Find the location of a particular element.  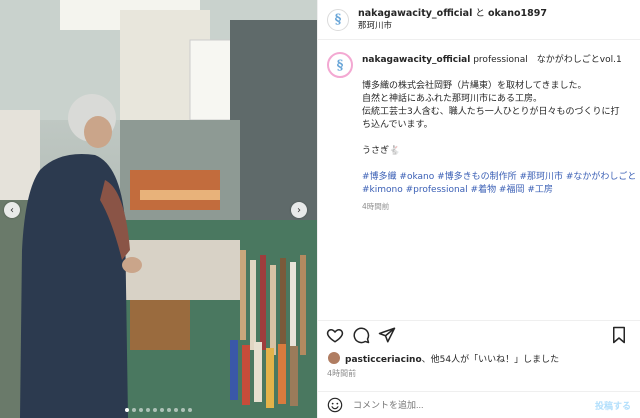

liker-username: pasticceriacino is located at coordinates (383, 360).